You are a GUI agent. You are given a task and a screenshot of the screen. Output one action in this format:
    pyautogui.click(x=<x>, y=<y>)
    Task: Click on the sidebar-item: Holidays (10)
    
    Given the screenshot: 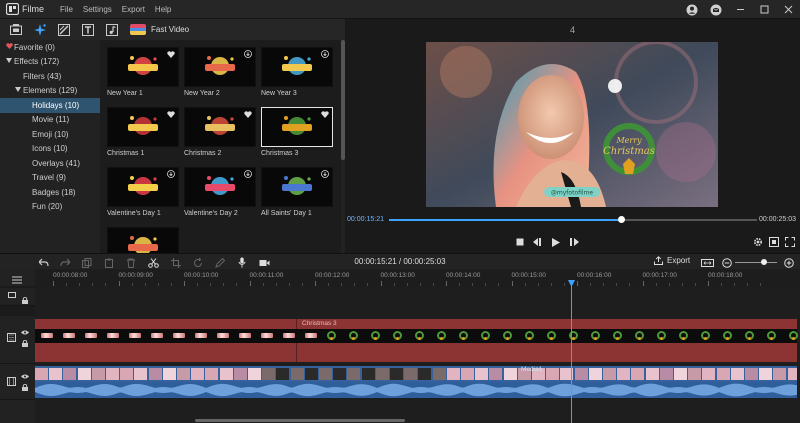 What is the action you would take?
    pyautogui.click(x=50, y=105)
    